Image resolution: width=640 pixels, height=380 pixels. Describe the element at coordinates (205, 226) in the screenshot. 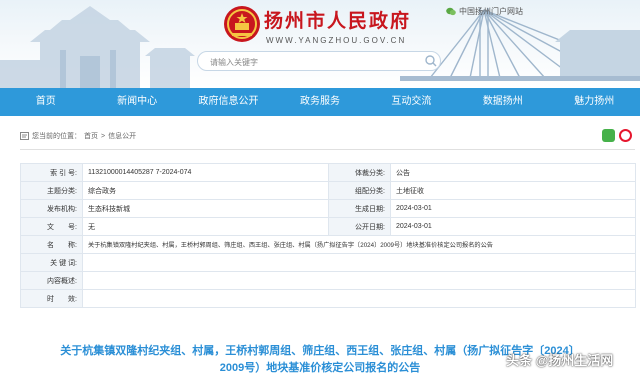

I see `doc-no-value: 无` at that location.